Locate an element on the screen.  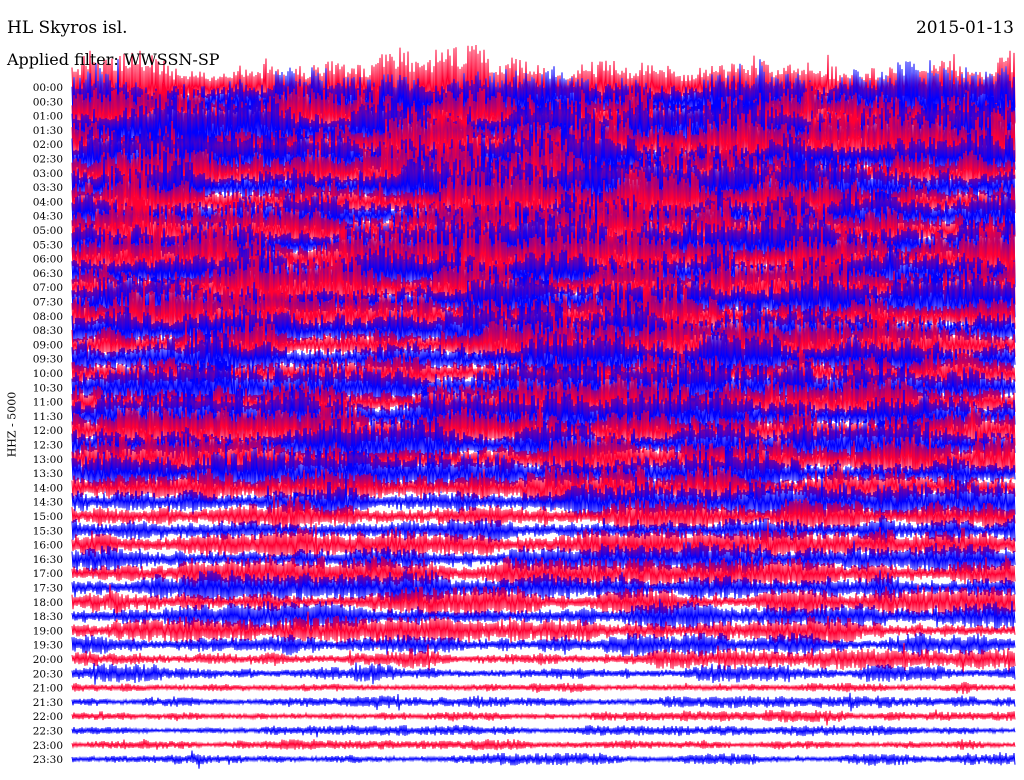
time-label-1130: 11:30 is located at coordinates (48, 417).